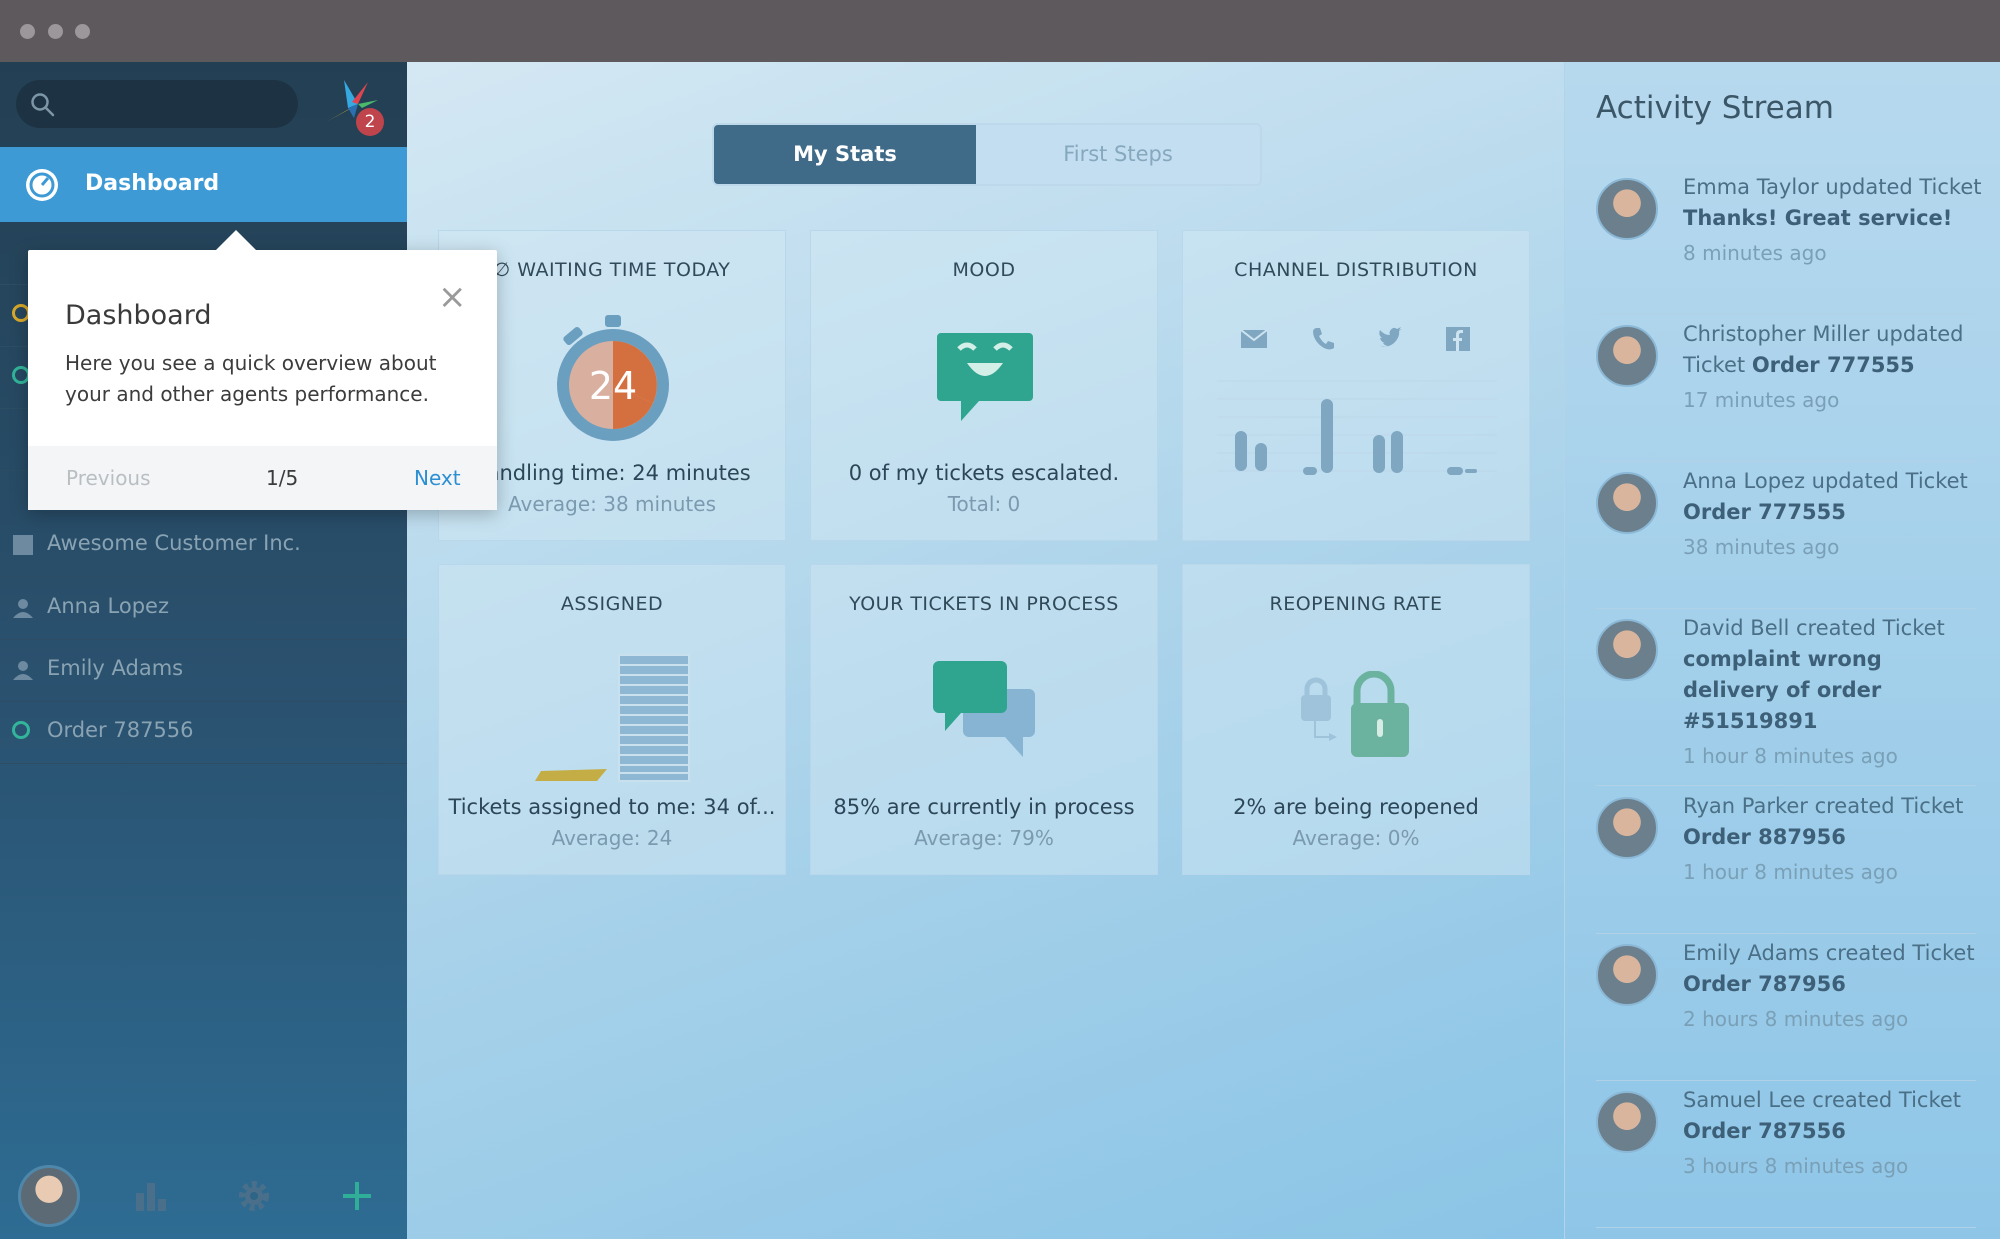 This screenshot has width=2000, height=1239. I want to click on activity-actor: Emma Taylor updated Ticket, so click(1832, 187).